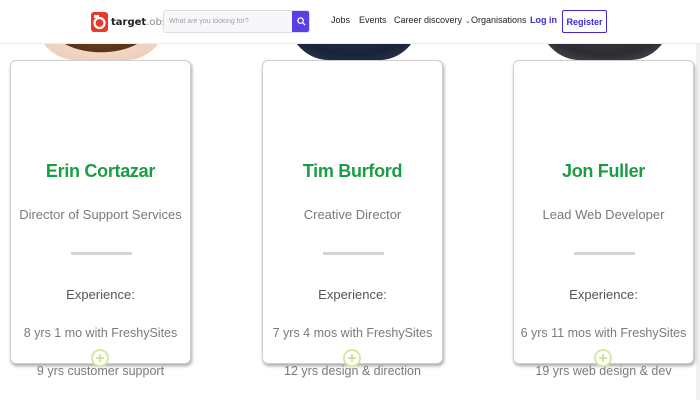  I want to click on team-member-role: Creative Director, so click(352, 214).